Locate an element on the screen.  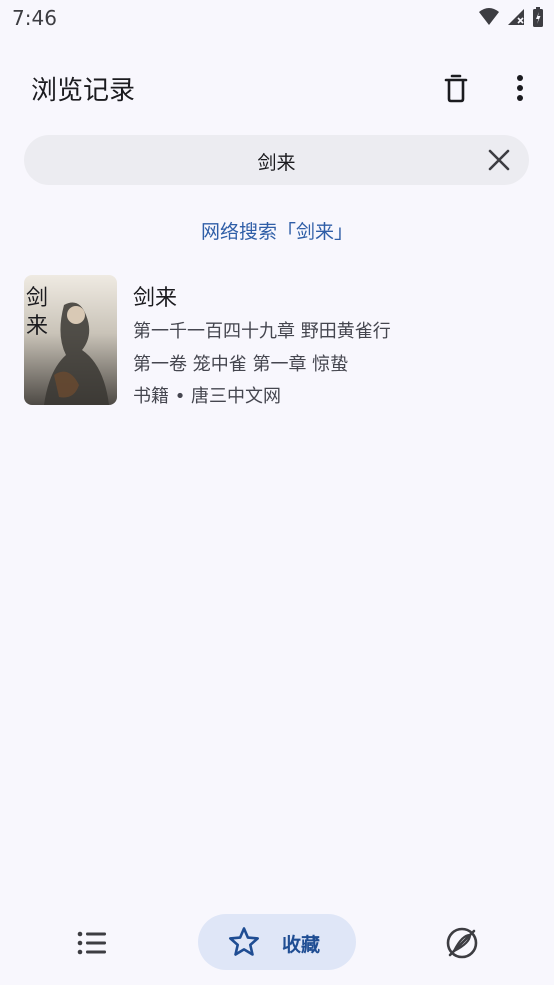
close-icon is located at coordinates (499, 160).